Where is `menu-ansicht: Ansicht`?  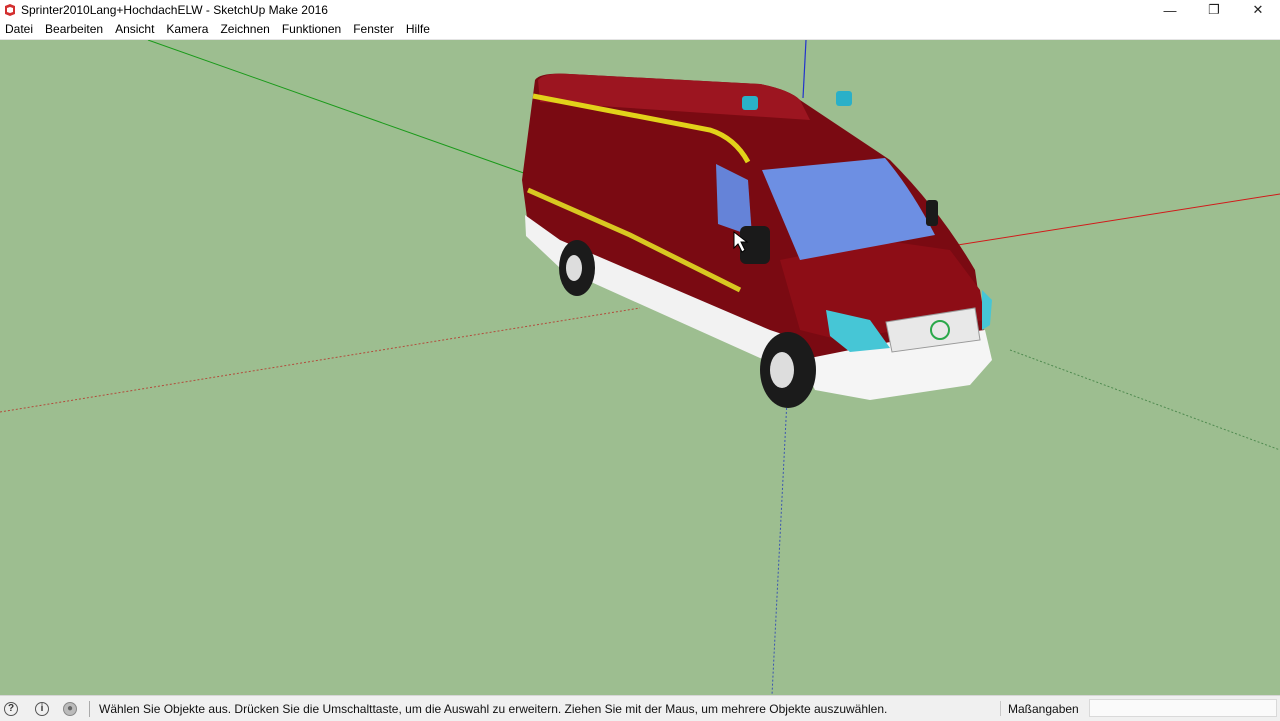 menu-ansicht: Ansicht is located at coordinates (134, 29).